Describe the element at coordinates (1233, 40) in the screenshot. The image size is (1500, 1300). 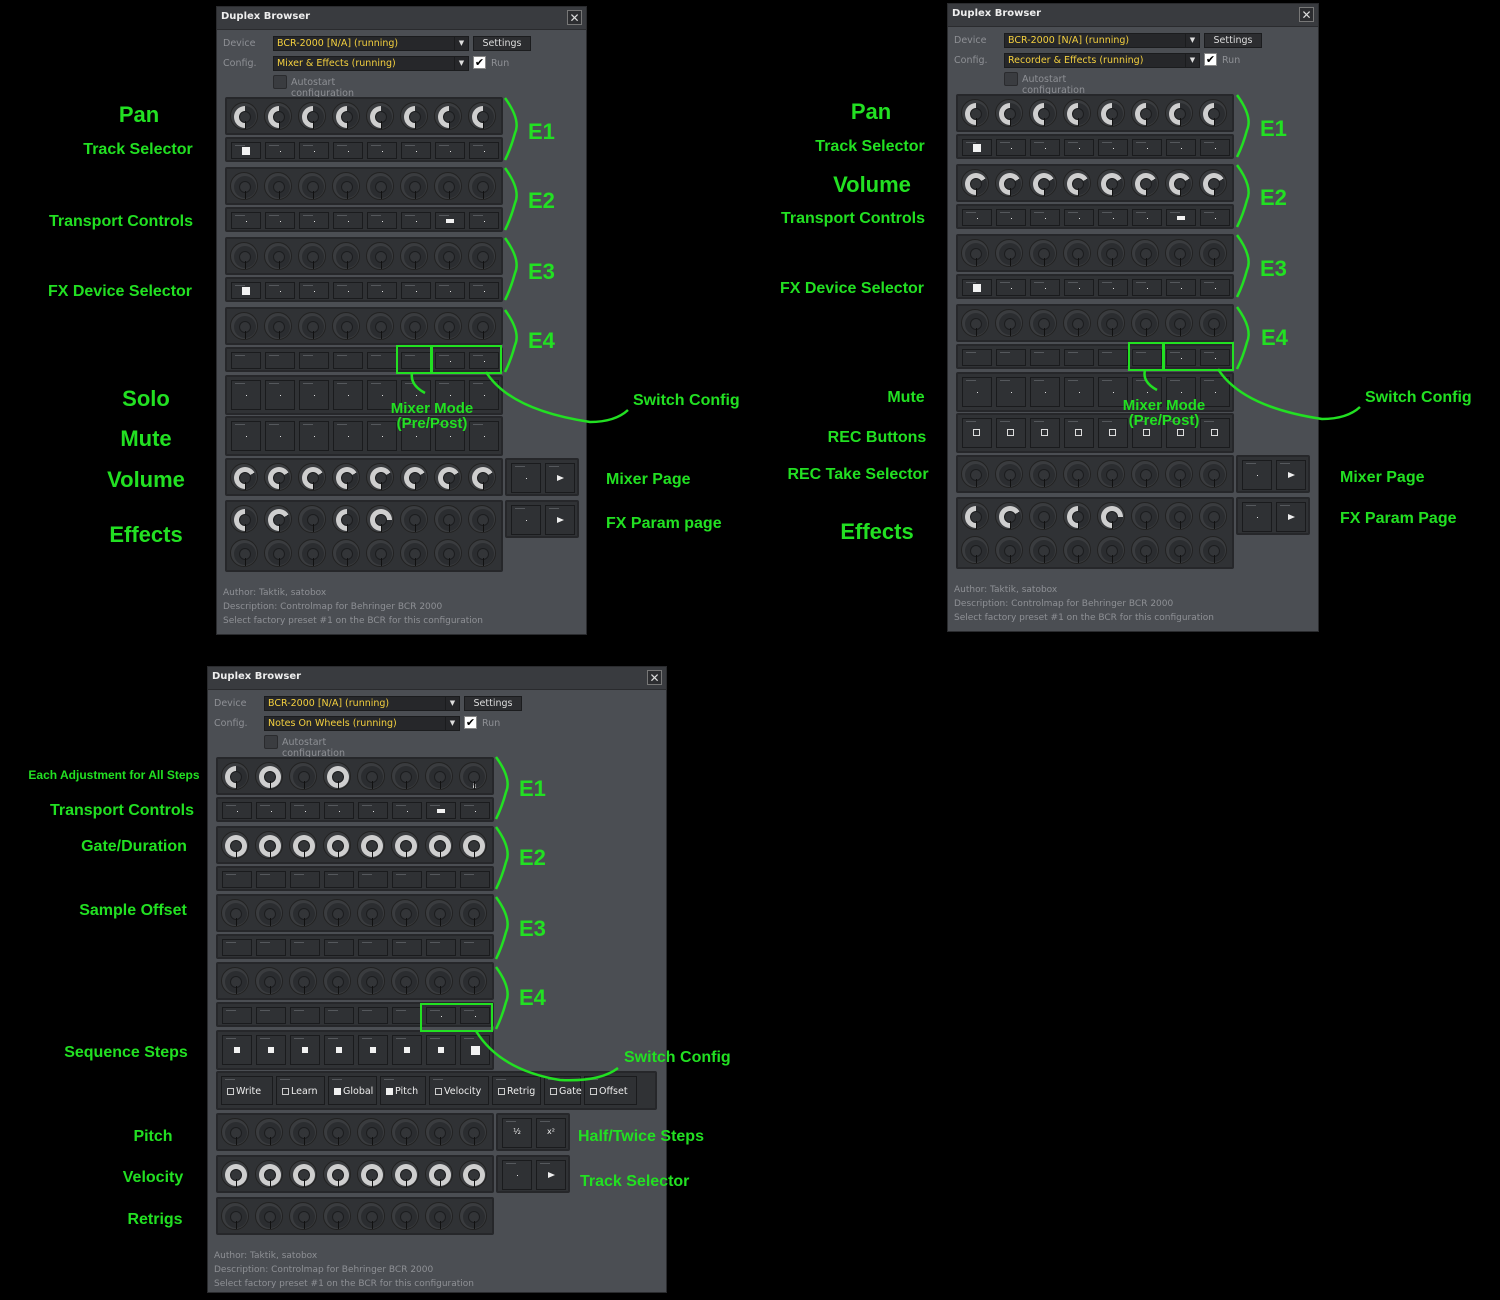
I see `settings-button: Settings` at that location.